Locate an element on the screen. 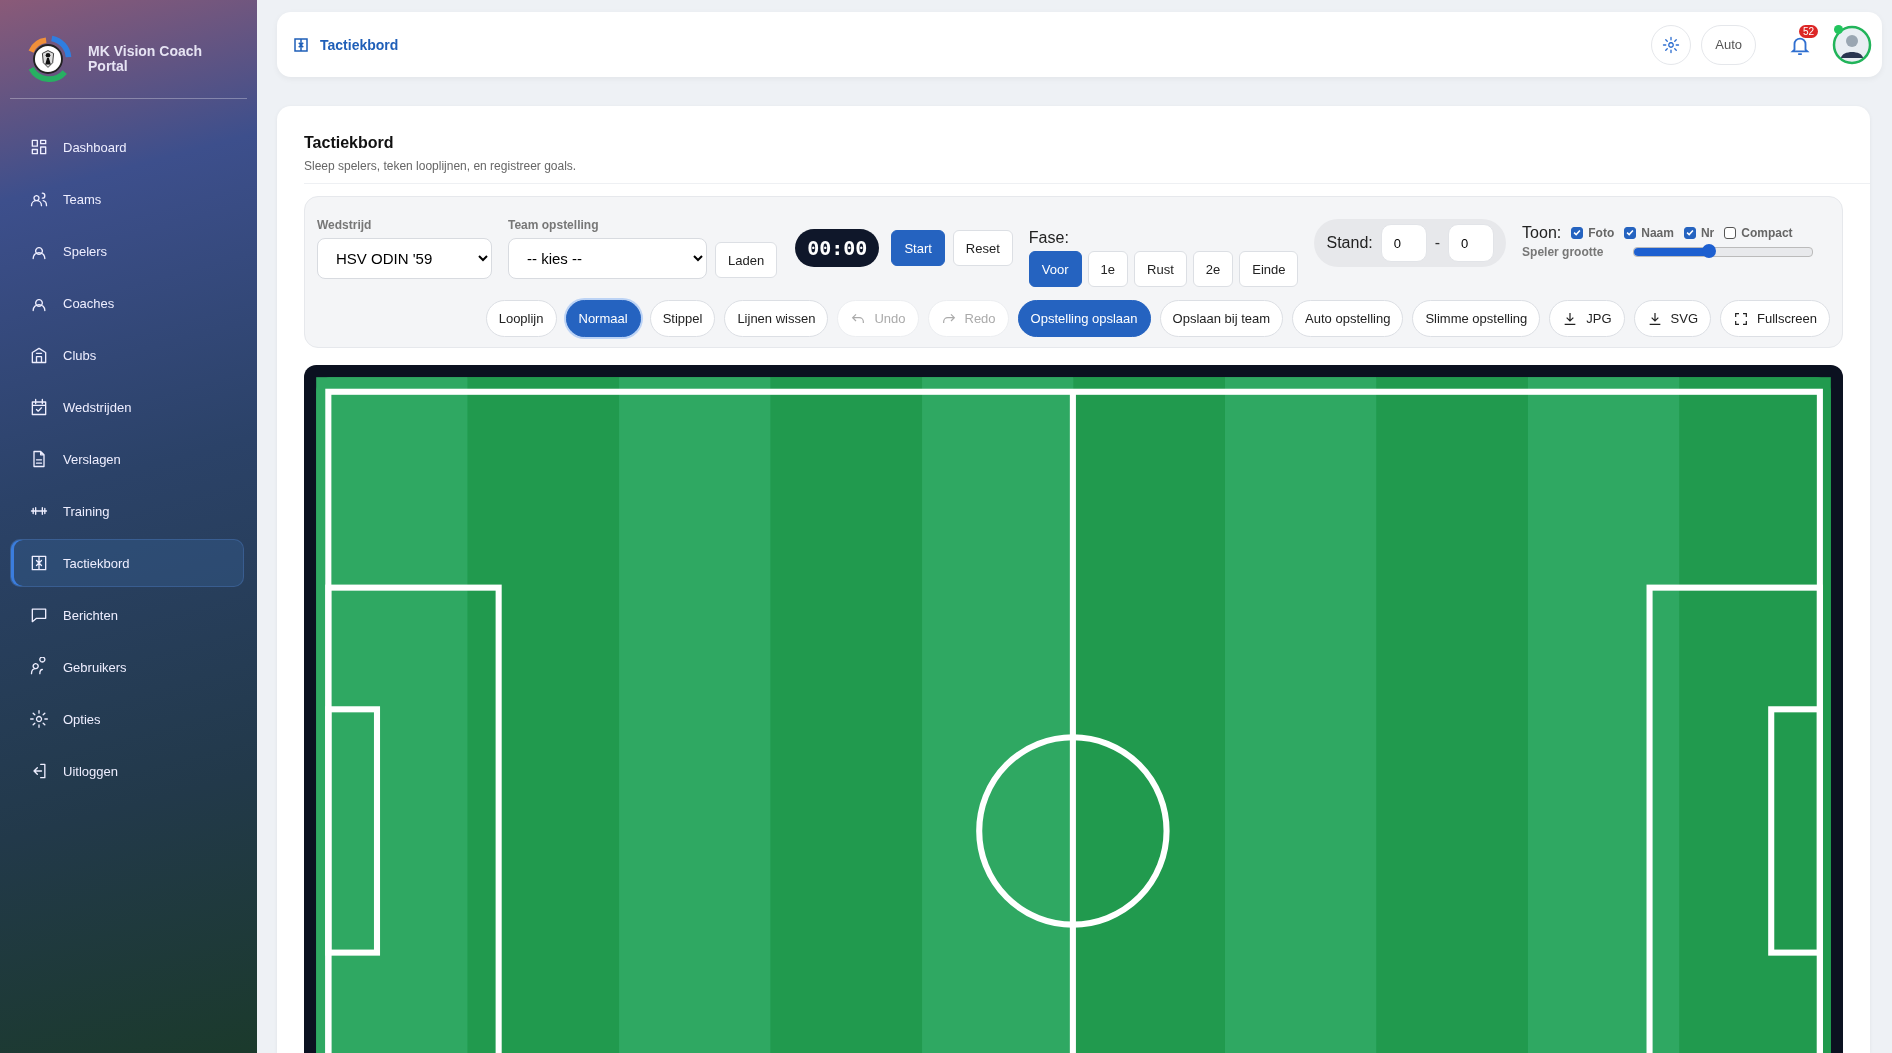 The image size is (1892, 1053). tool-button: Lijnen wissen is located at coordinates (776, 318).